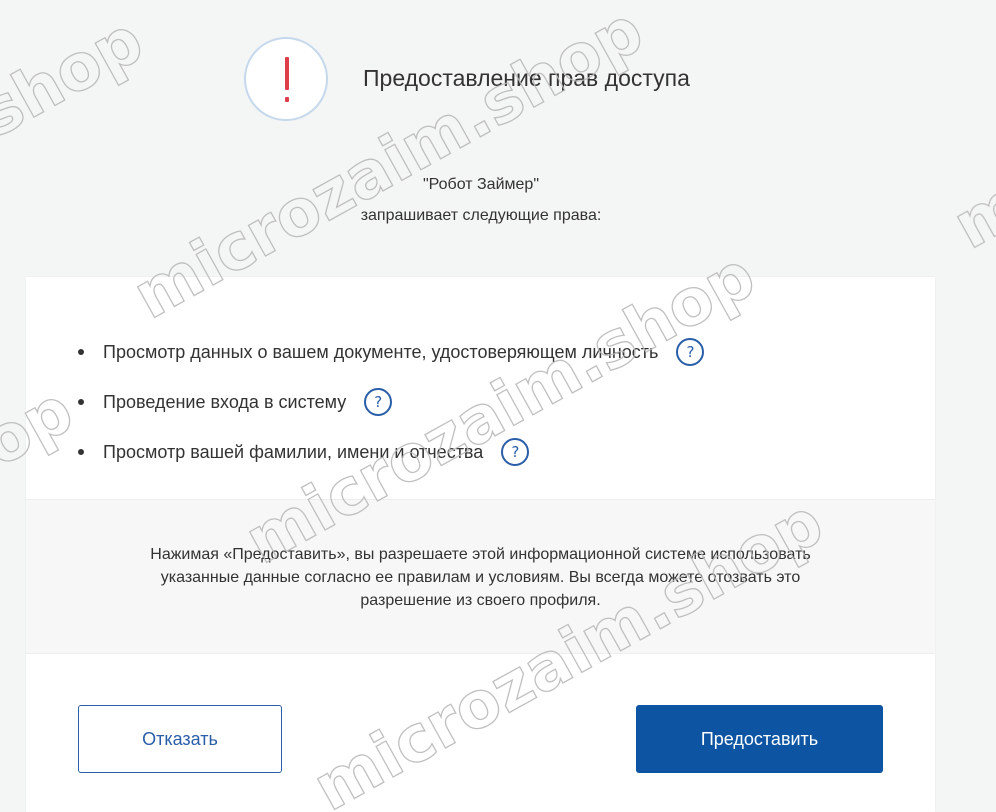 This screenshot has height=812, width=996. What do you see at coordinates (225, 401) in the screenshot?
I see `permission-label: Проведение входа в систему` at bounding box center [225, 401].